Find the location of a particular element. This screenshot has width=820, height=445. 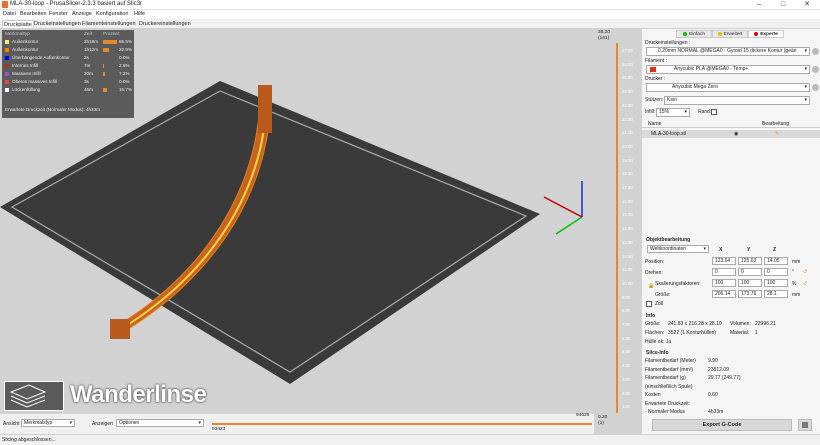

scale-y-input: 100 is located at coordinates (750, 283).